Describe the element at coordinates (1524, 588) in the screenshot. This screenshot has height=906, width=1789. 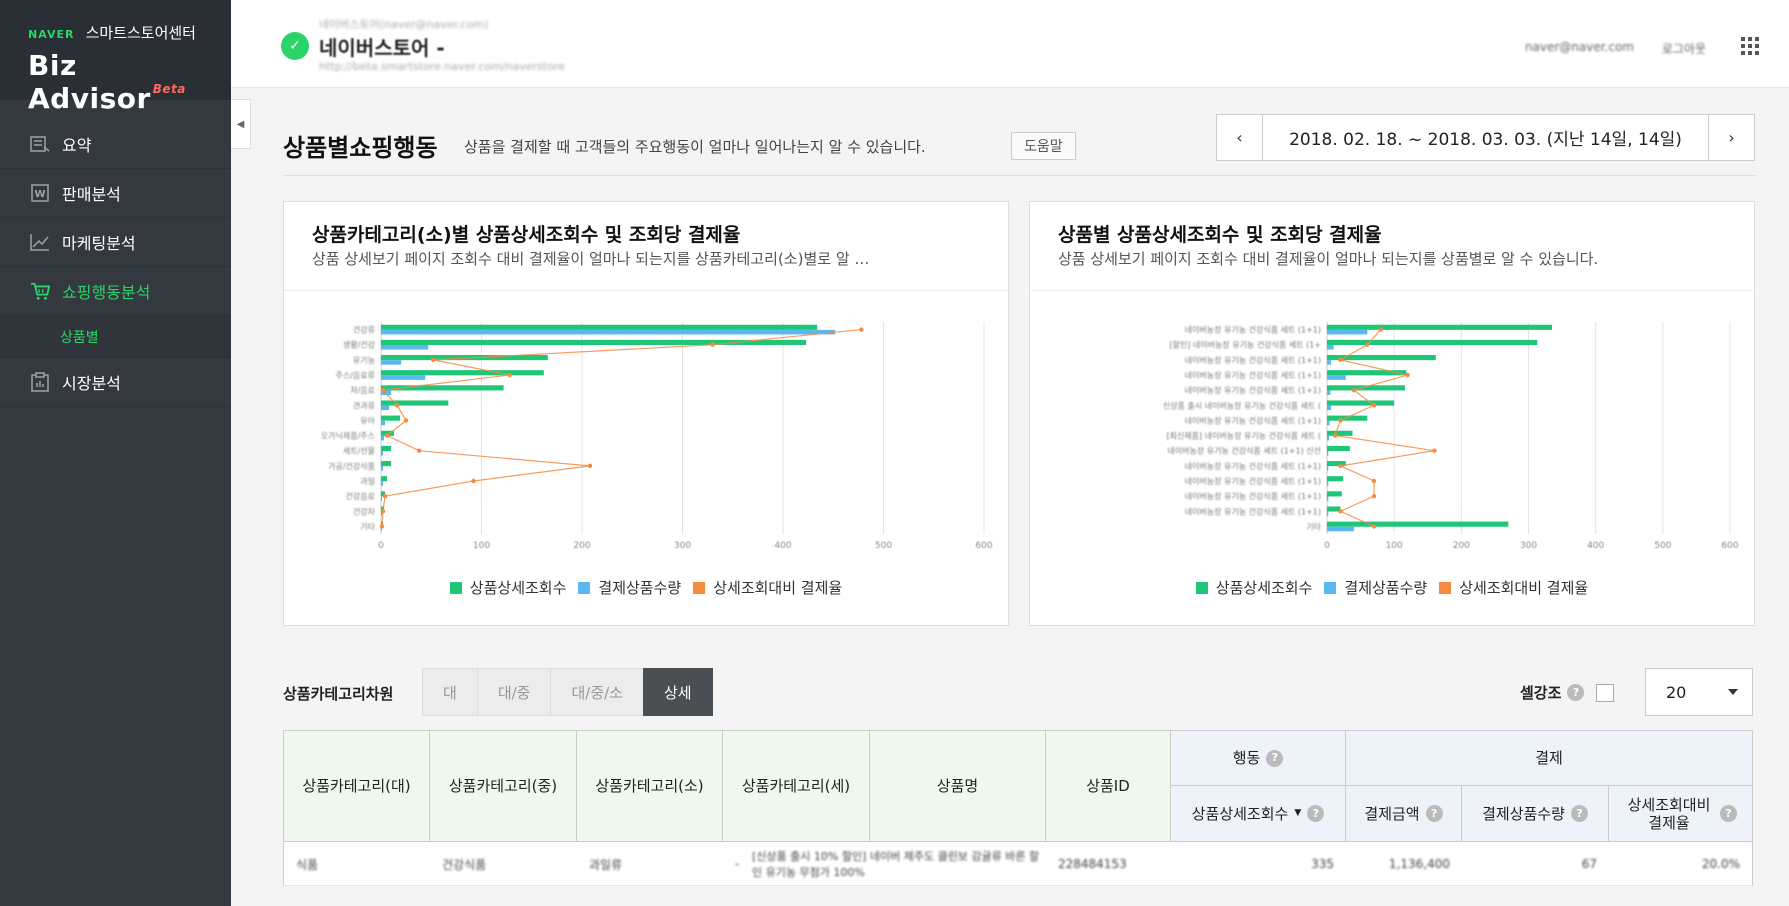
I see `legend-label: 상세조회대비 결제율` at that location.